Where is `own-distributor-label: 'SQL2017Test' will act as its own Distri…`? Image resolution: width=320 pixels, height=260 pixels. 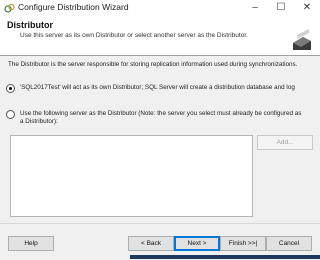
own-distributor-label: 'SQL2017Test' will act as its own Distri… is located at coordinates (157, 87).